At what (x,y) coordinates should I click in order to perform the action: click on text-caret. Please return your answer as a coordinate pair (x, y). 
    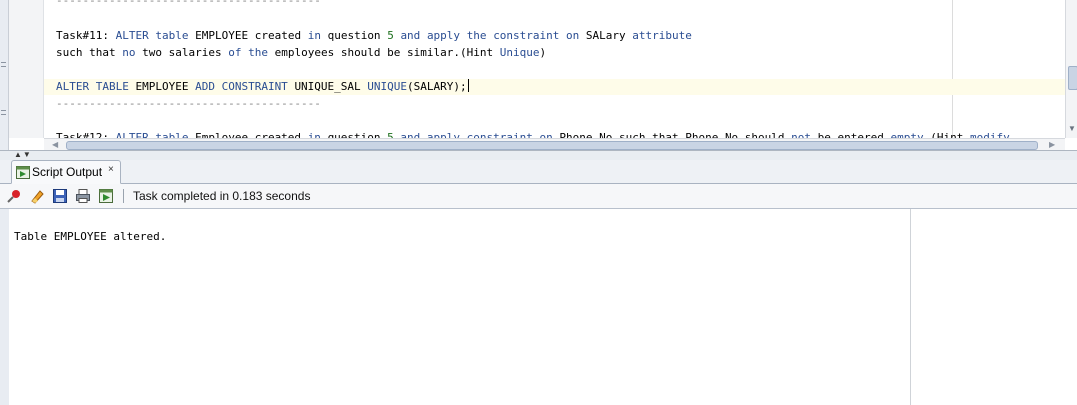
    Looking at the image, I should click on (468, 85).